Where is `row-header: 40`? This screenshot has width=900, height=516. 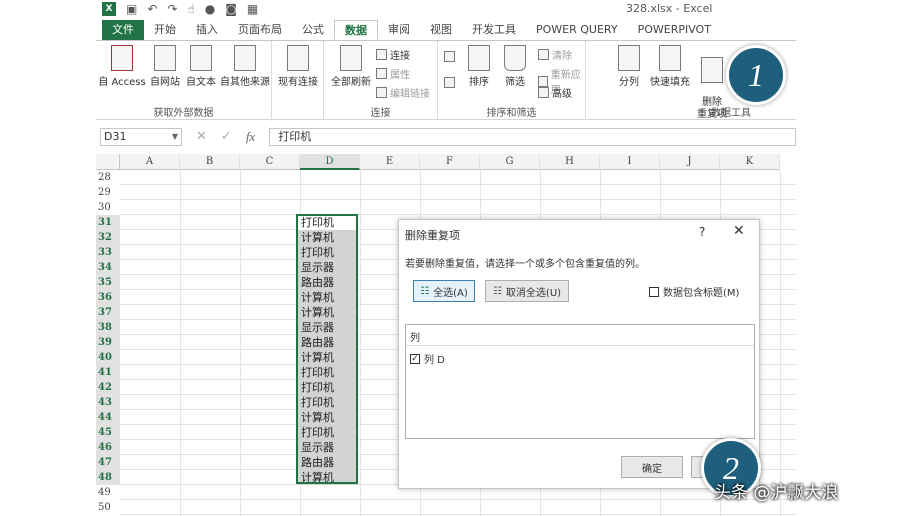 row-header: 40 is located at coordinates (108, 357).